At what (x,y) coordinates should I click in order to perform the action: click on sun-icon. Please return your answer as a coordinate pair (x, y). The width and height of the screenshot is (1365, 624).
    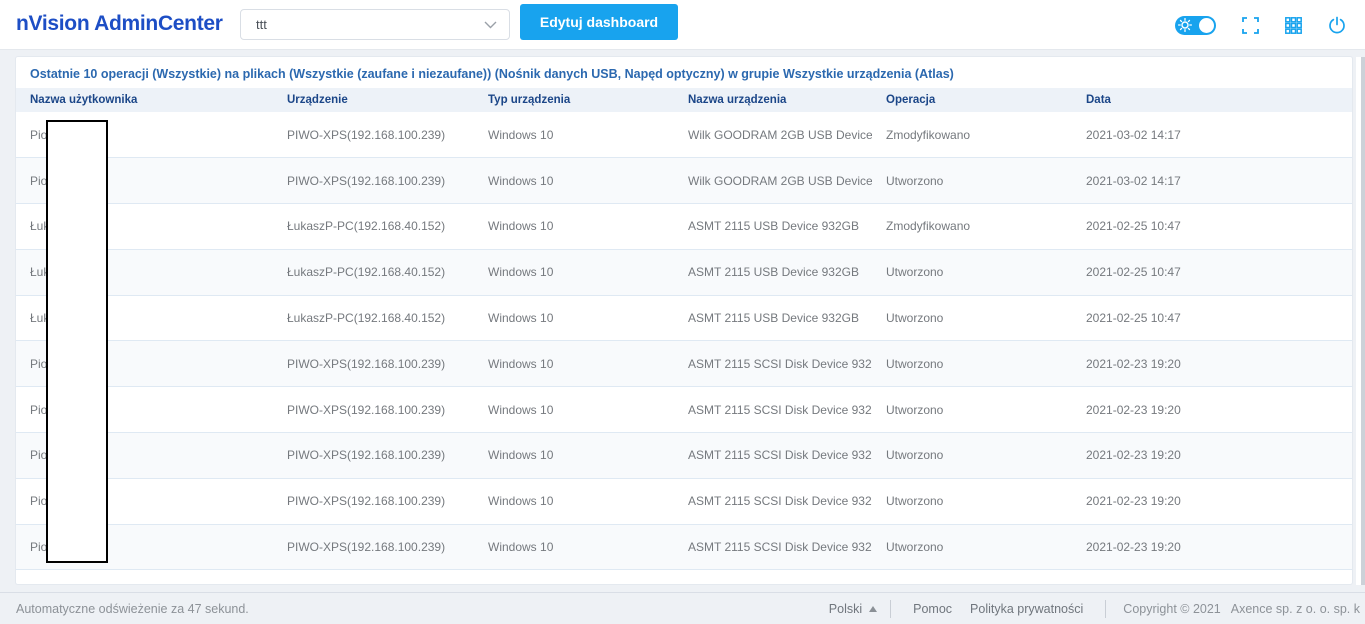
    Looking at the image, I should click on (1185, 25).